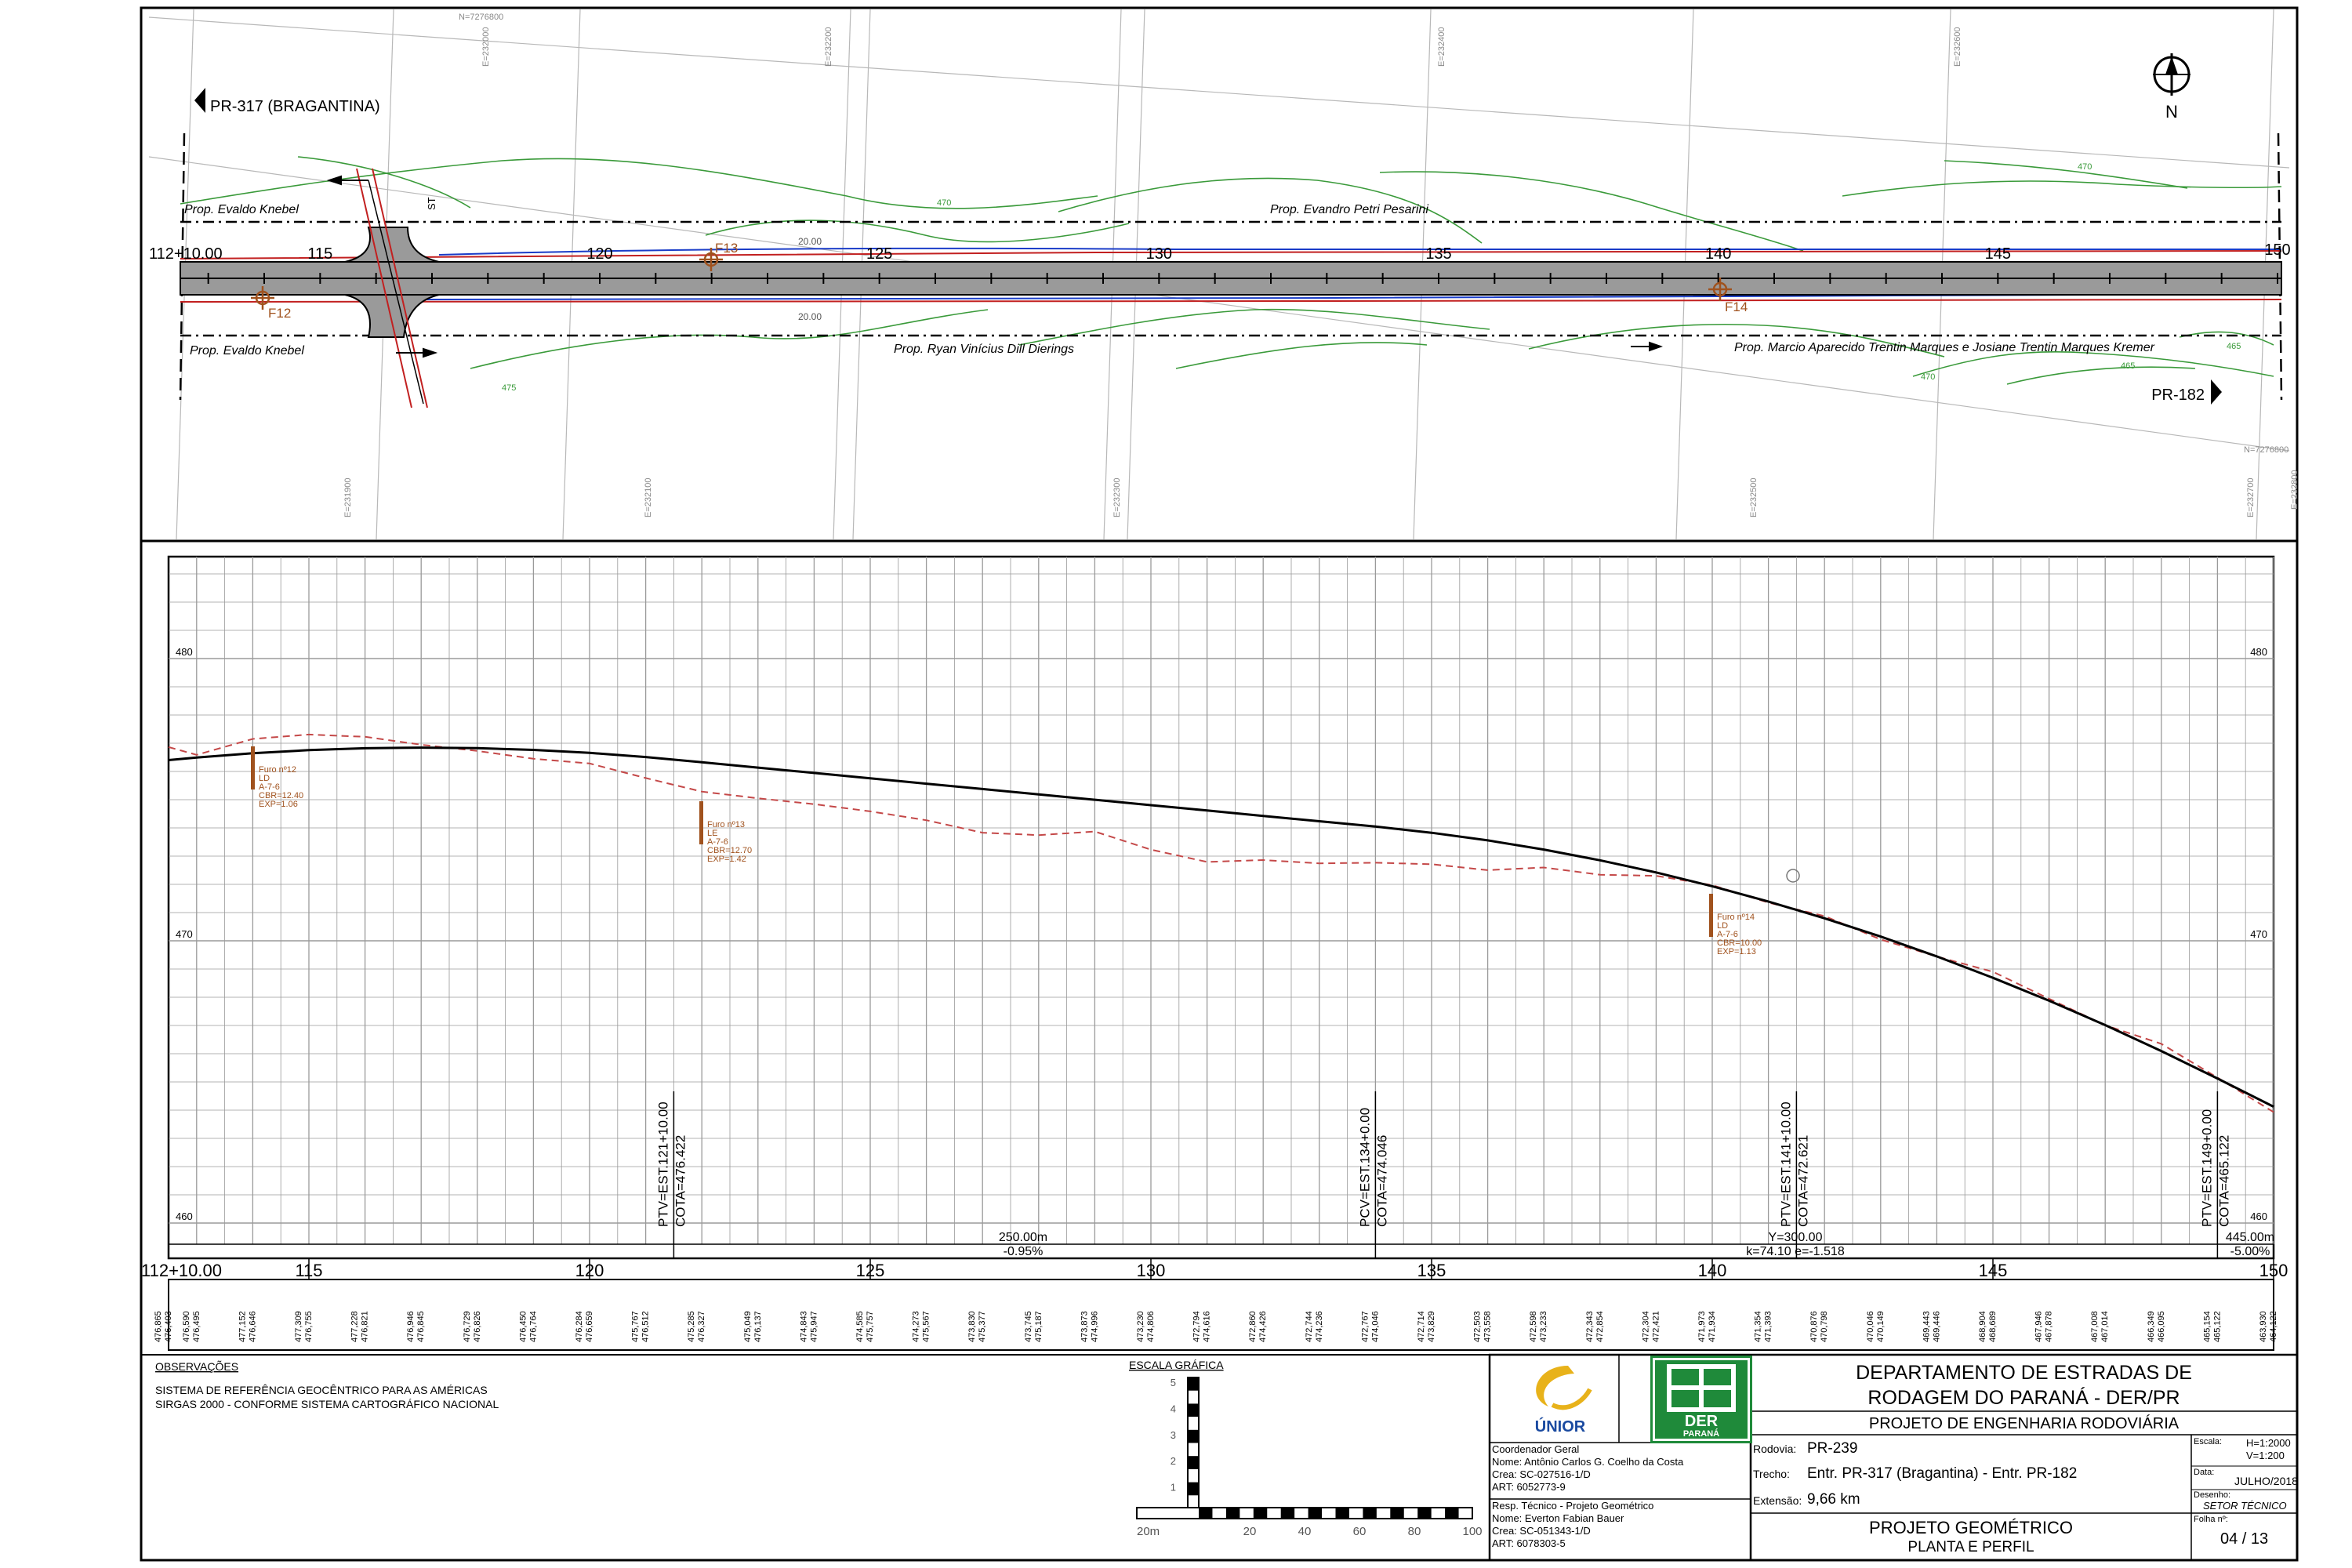  What do you see at coordinates (2207, 1326) in the screenshot?
I see `elevation-table-value: 465,154` at bounding box center [2207, 1326].